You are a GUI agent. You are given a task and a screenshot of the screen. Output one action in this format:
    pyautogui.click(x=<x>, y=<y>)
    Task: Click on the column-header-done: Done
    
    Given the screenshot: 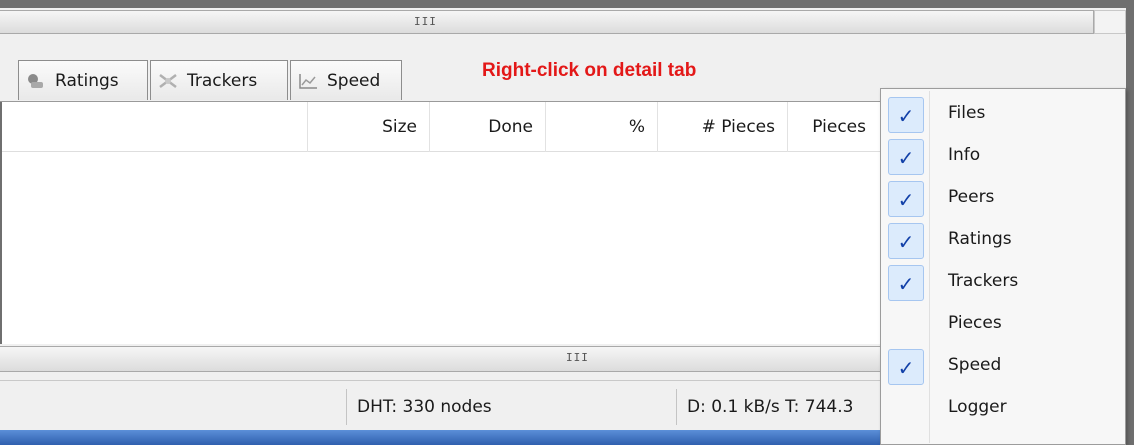 What is the action you would take?
    pyautogui.click(x=488, y=127)
    